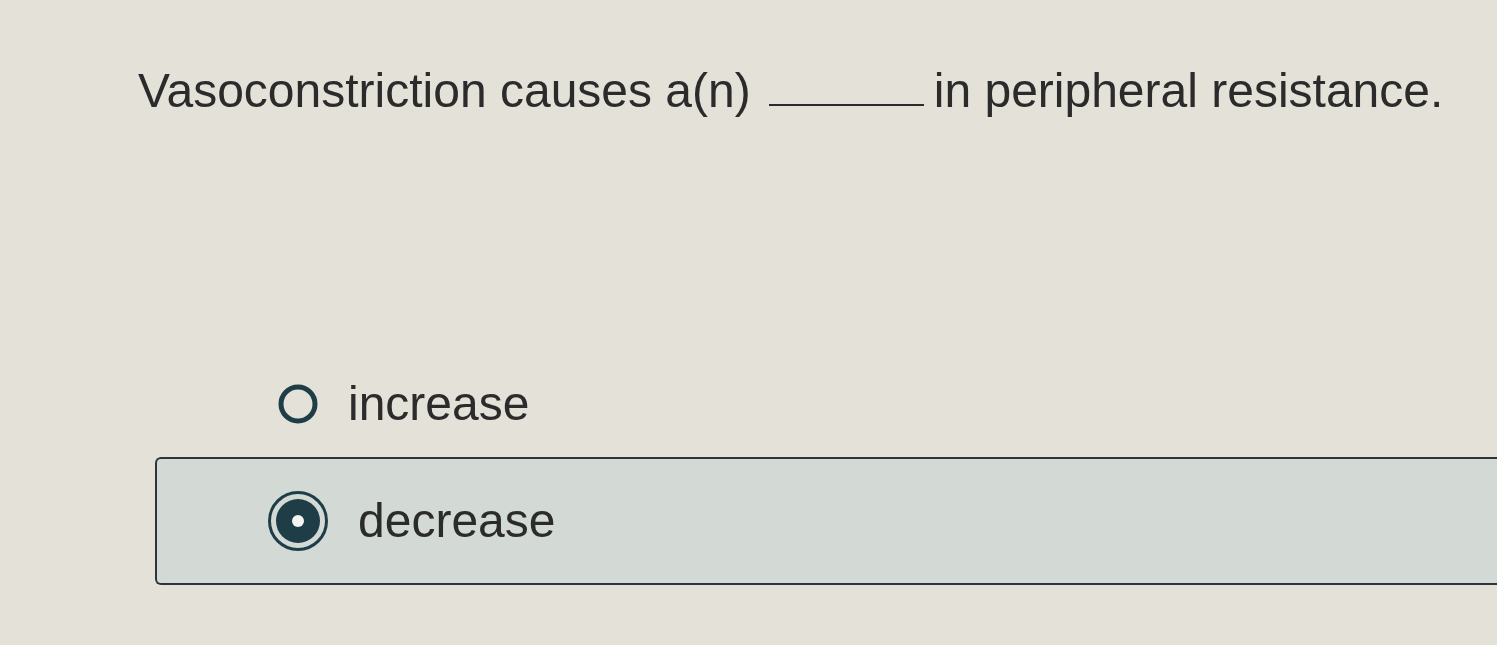 The height and width of the screenshot is (645, 1497). What do you see at coordinates (404, 404) in the screenshot?
I see `answer-option: increase` at bounding box center [404, 404].